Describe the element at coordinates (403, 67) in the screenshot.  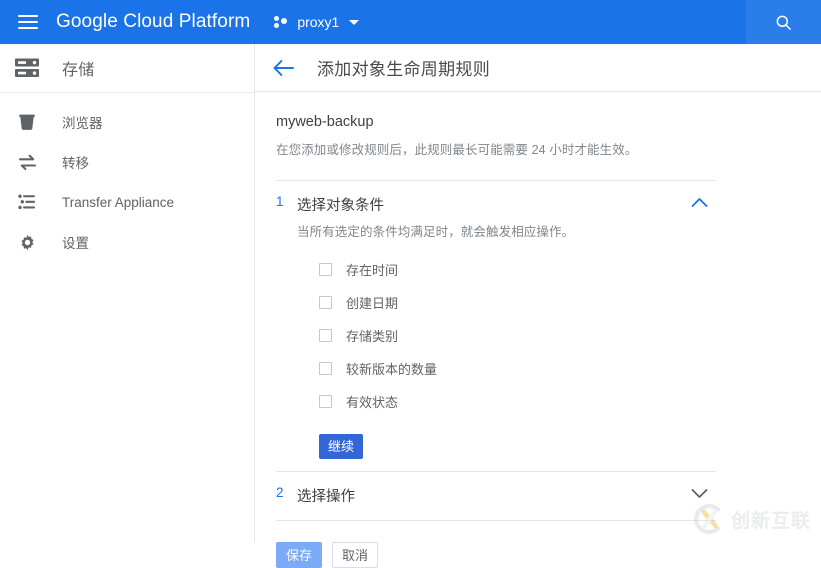
I see `page-title: 添加对象生命周期规则` at that location.